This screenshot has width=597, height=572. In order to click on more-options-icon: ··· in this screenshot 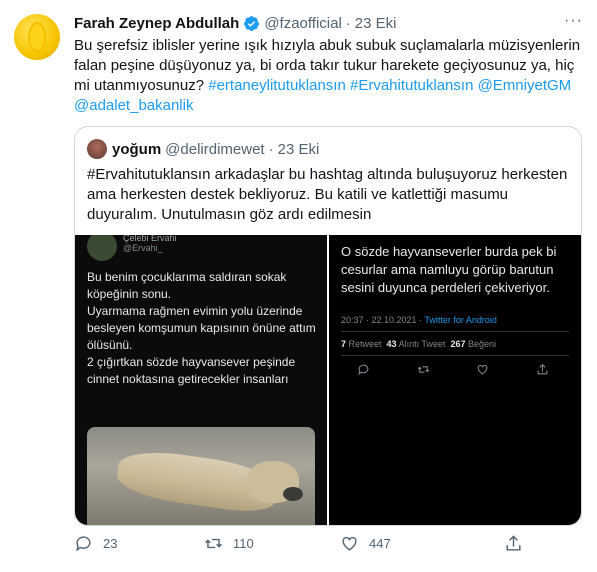, I will do `click(573, 21)`.